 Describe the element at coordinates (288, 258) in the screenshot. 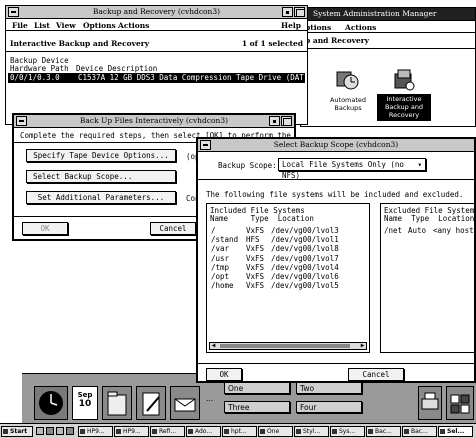

I see `included-row: /usr VxFS/dev/vg00/lvol7` at that location.